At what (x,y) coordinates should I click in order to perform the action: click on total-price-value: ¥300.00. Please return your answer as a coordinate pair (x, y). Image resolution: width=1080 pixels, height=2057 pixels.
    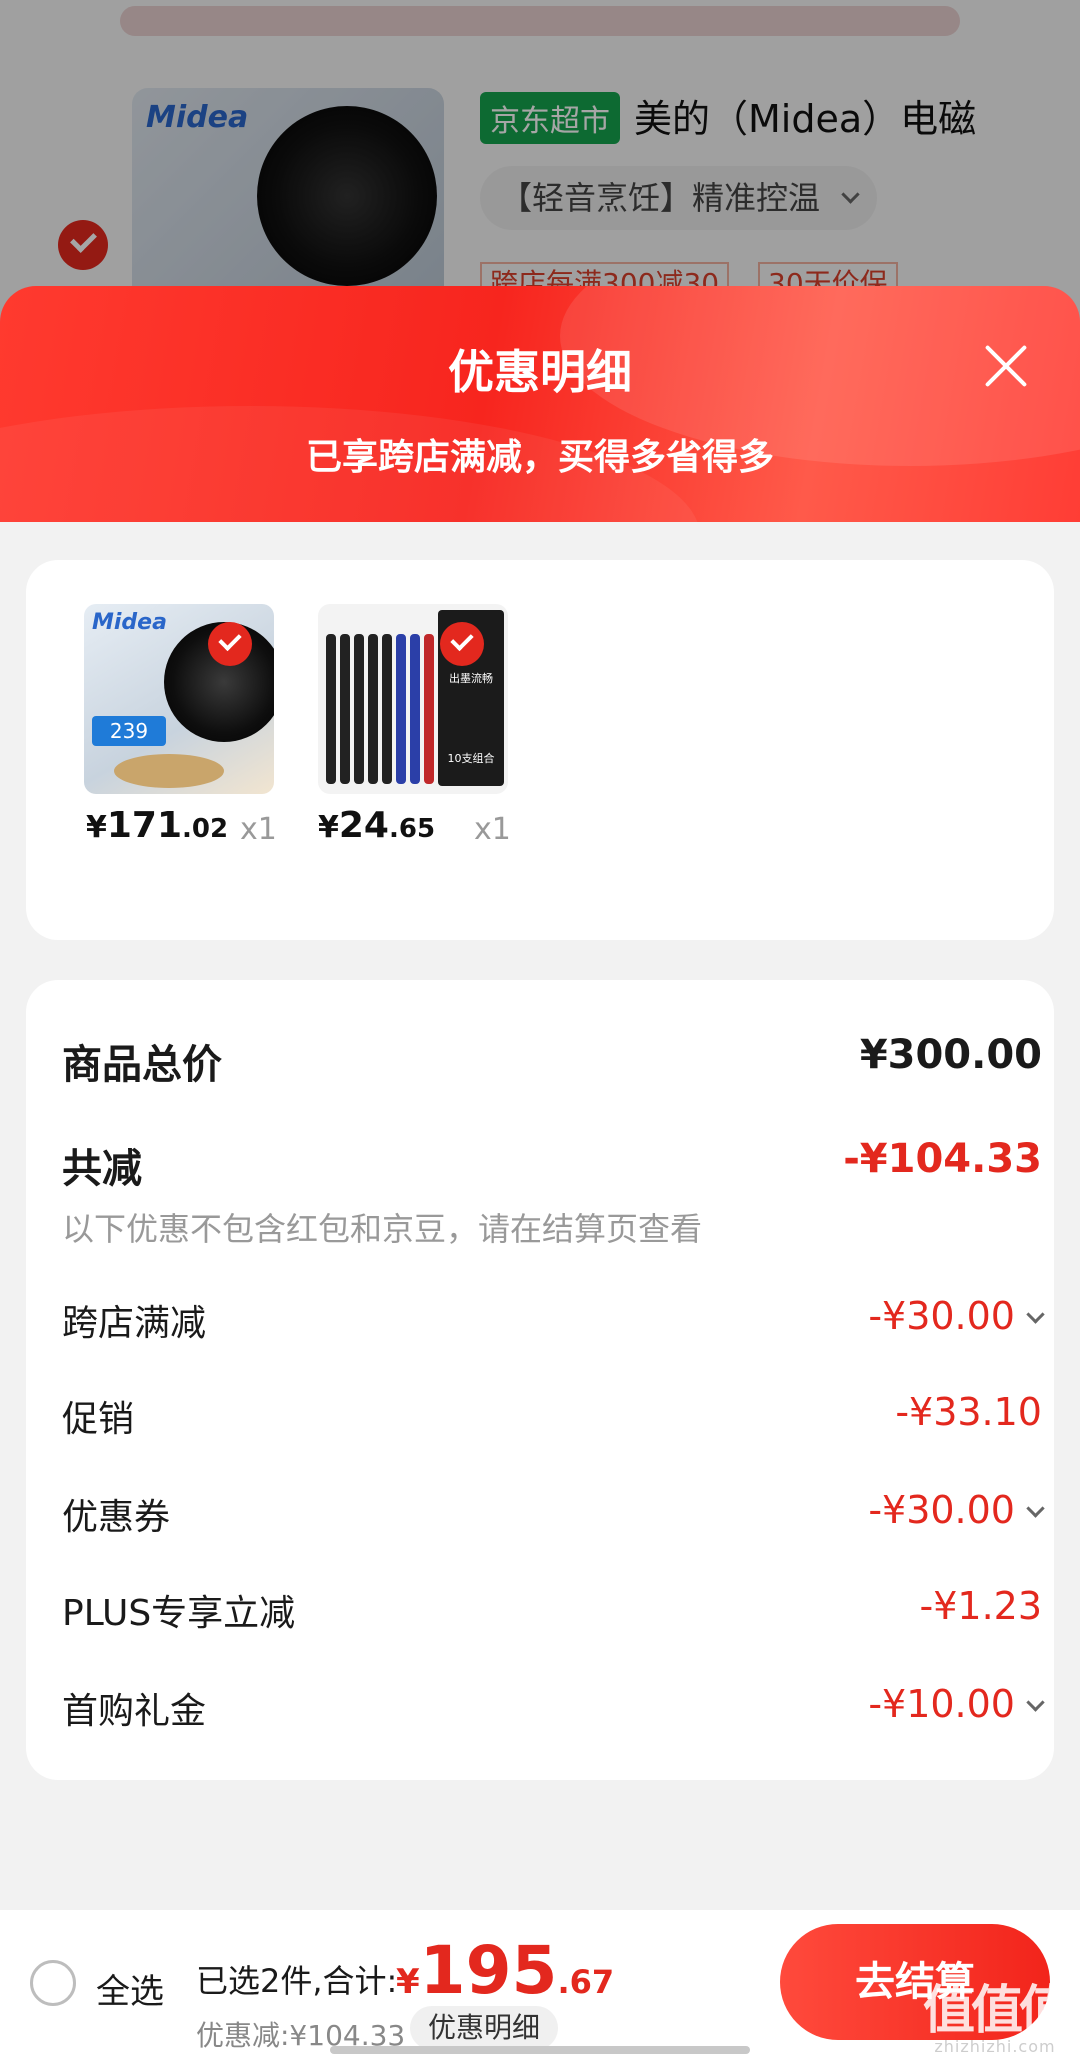
    Looking at the image, I should click on (950, 1055).